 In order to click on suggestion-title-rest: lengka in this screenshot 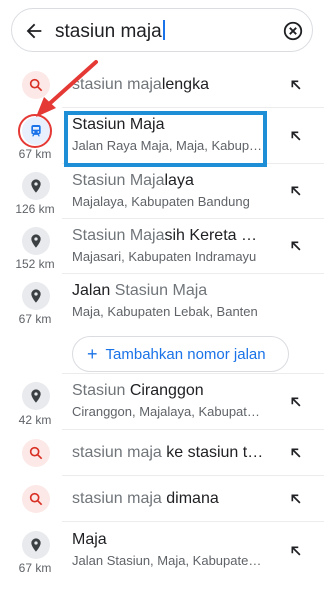, I will do `click(185, 84)`.